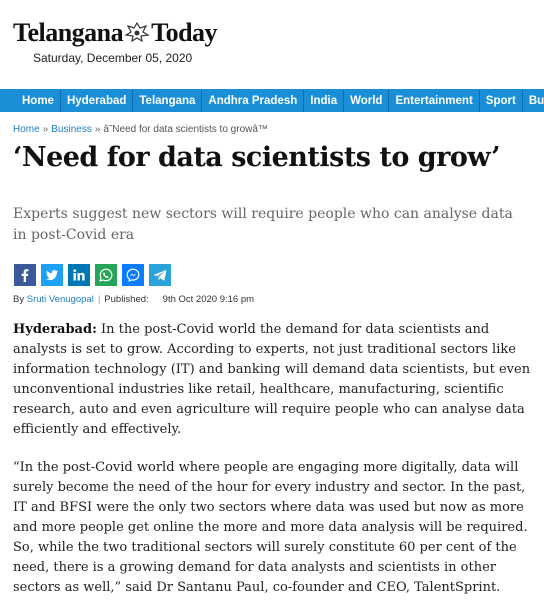  Describe the element at coordinates (237, 299) in the screenshot. I see `published-time: 9:16 pm` at that location.